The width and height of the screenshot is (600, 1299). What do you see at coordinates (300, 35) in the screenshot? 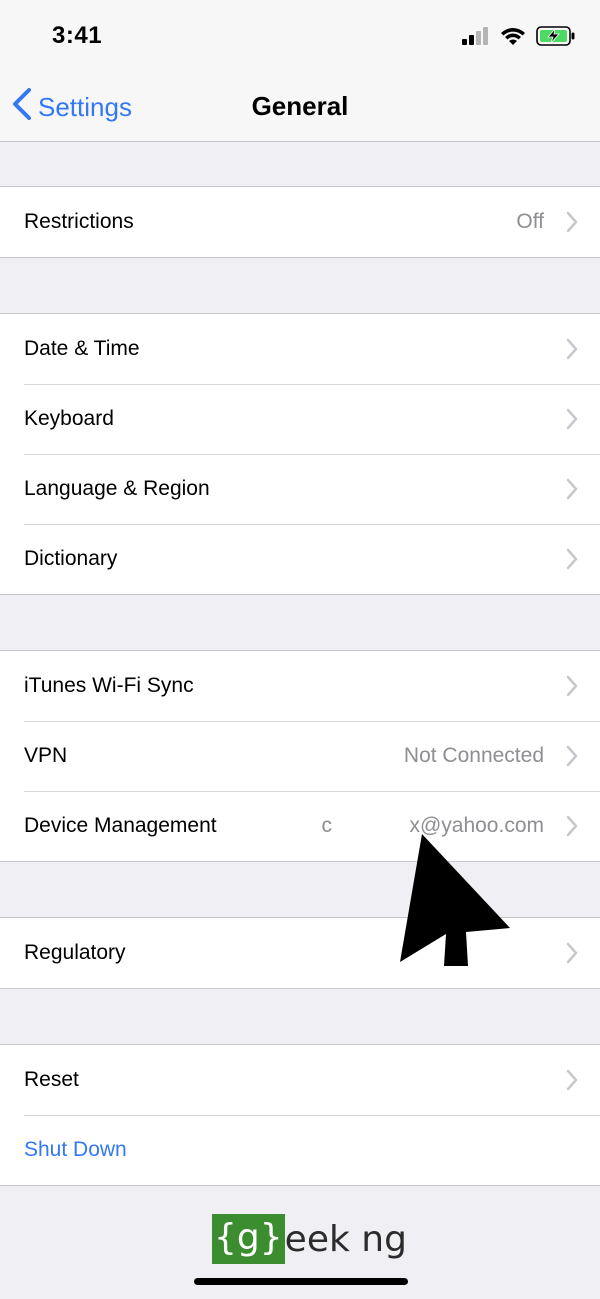
I see `status-bar: 3:41` at bounding box center [300, 35].